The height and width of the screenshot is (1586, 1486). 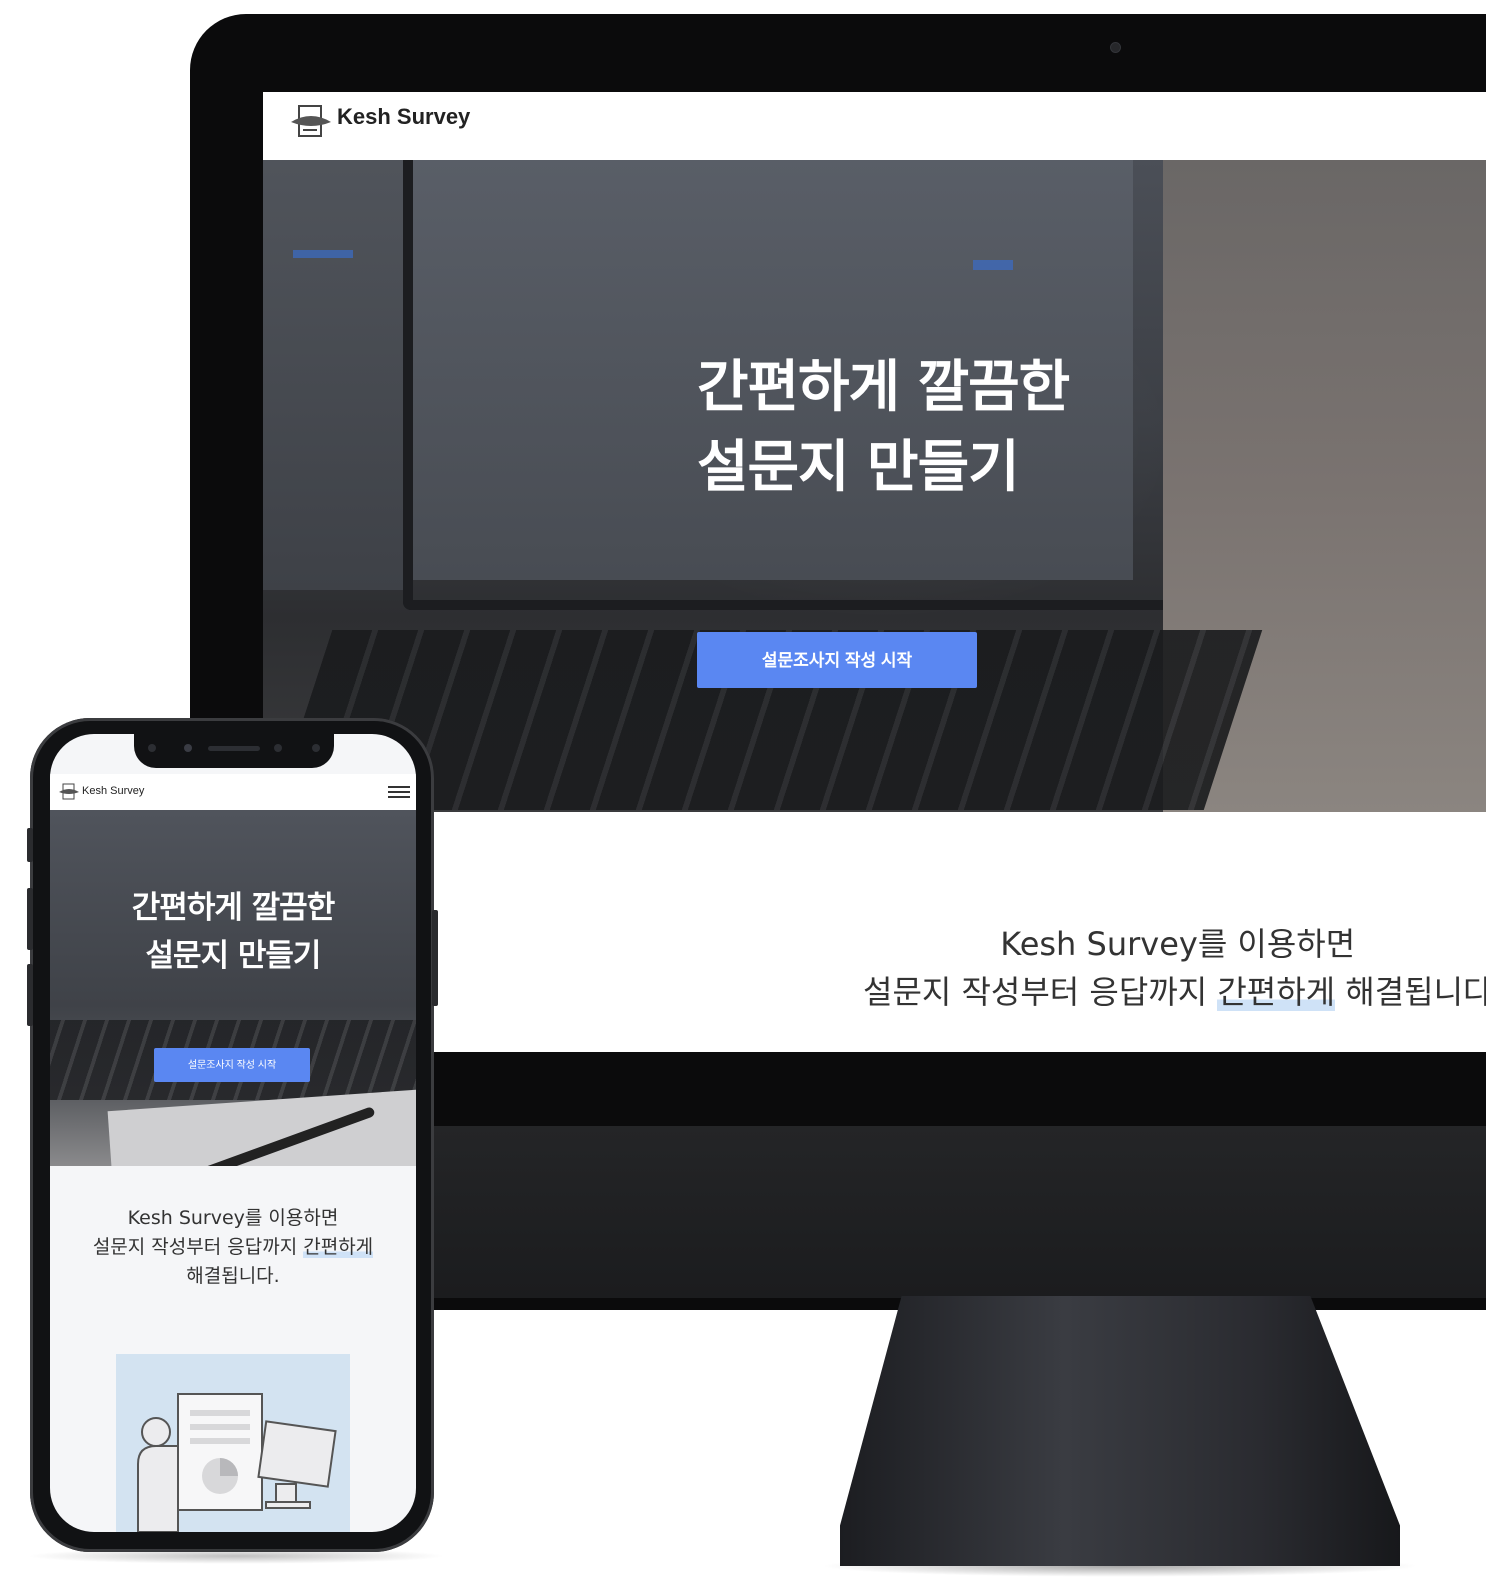 I want to click on hero-bg-sidebar, so click(x=338, y=375).